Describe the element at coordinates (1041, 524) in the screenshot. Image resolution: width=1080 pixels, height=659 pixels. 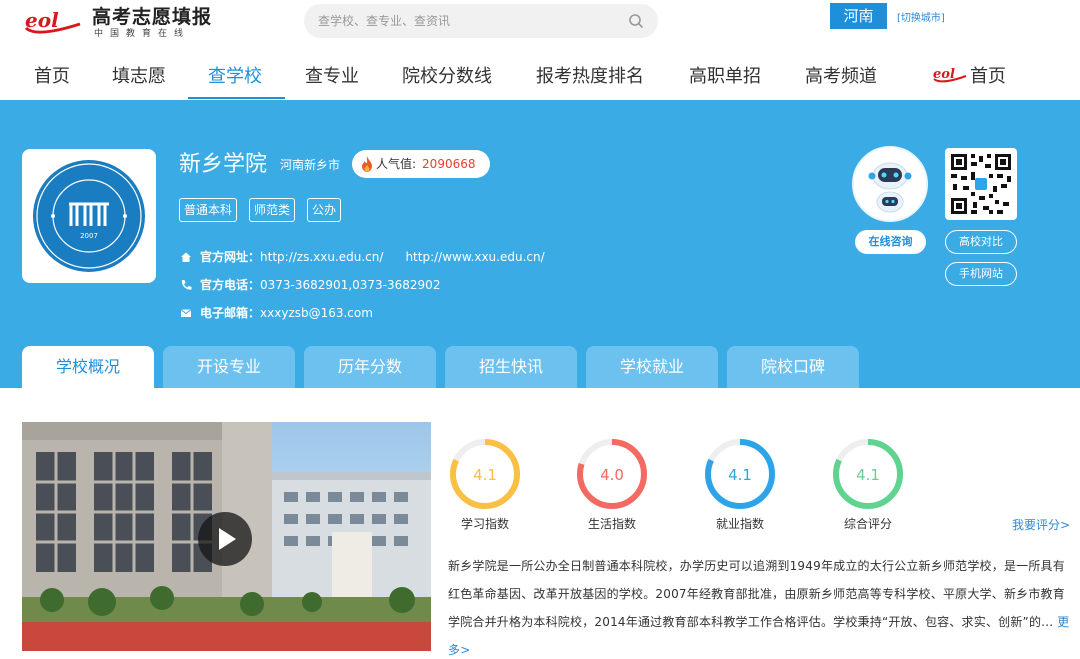
I see `rate-link: 我要评分>` at that location.